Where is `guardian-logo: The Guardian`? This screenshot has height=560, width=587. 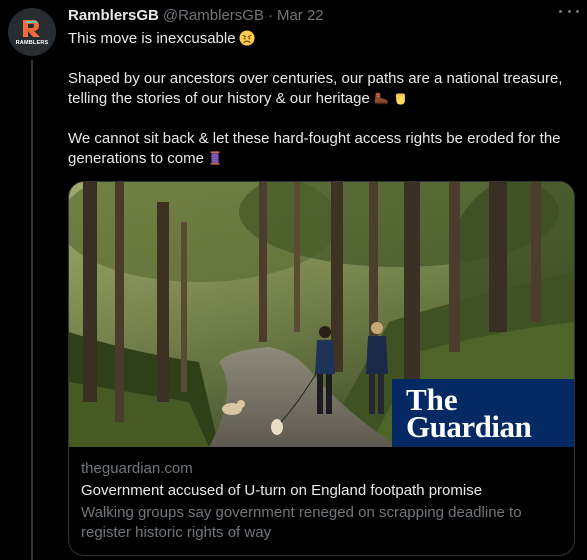
guardian-logo: The Guardian is located at coordinates (483, 413).